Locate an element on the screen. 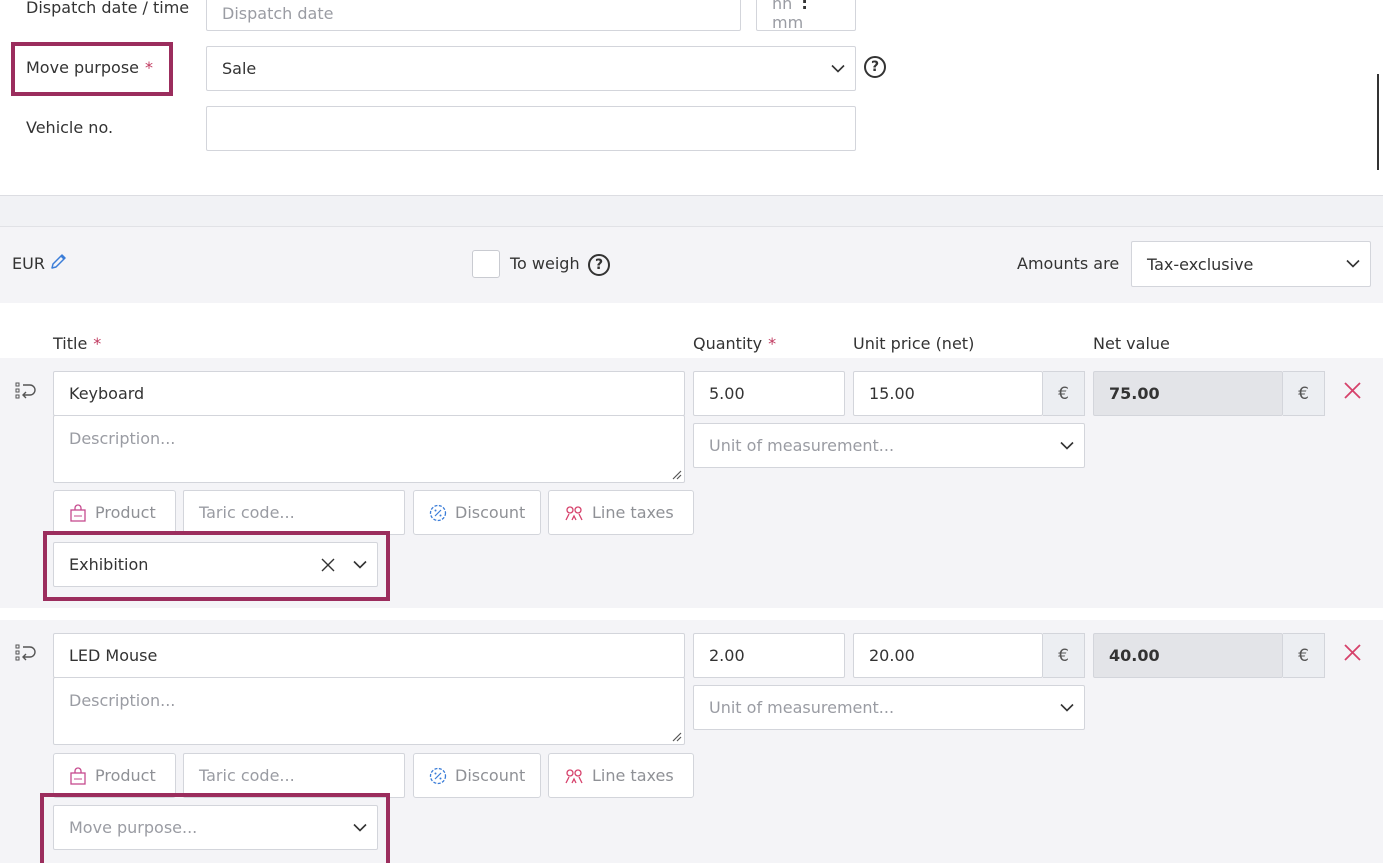 The width and height of the screenshot is (1383, 863). line-title-input: LED Mouse is located at coordinates (369, 655).